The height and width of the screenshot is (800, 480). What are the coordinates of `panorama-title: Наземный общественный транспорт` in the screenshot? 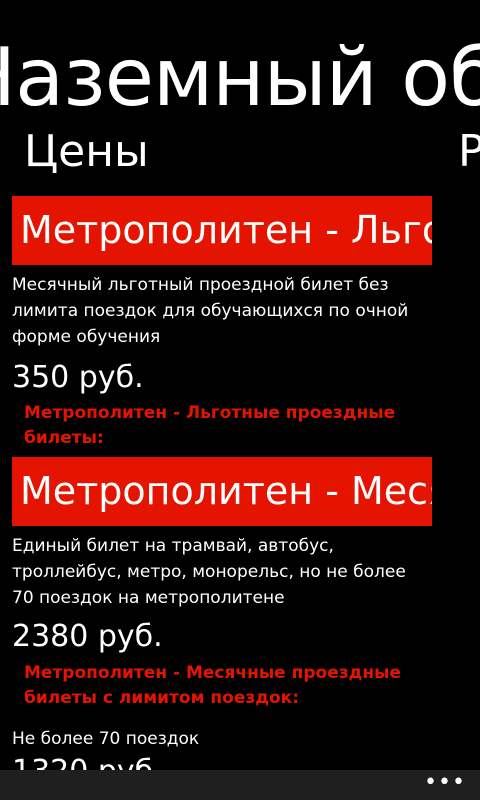 It's located at (240, 78).